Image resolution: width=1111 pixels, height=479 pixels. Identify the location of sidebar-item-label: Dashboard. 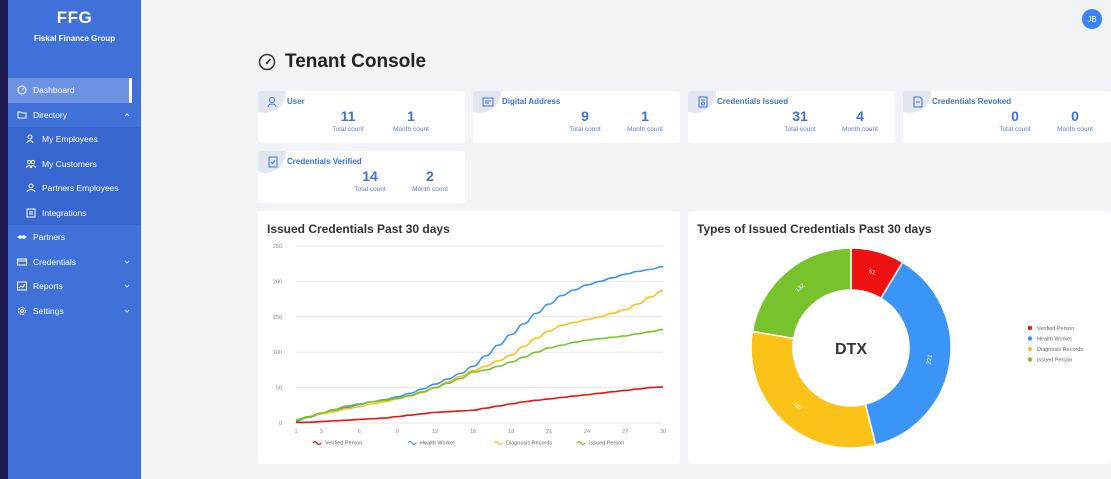
(54, 90).